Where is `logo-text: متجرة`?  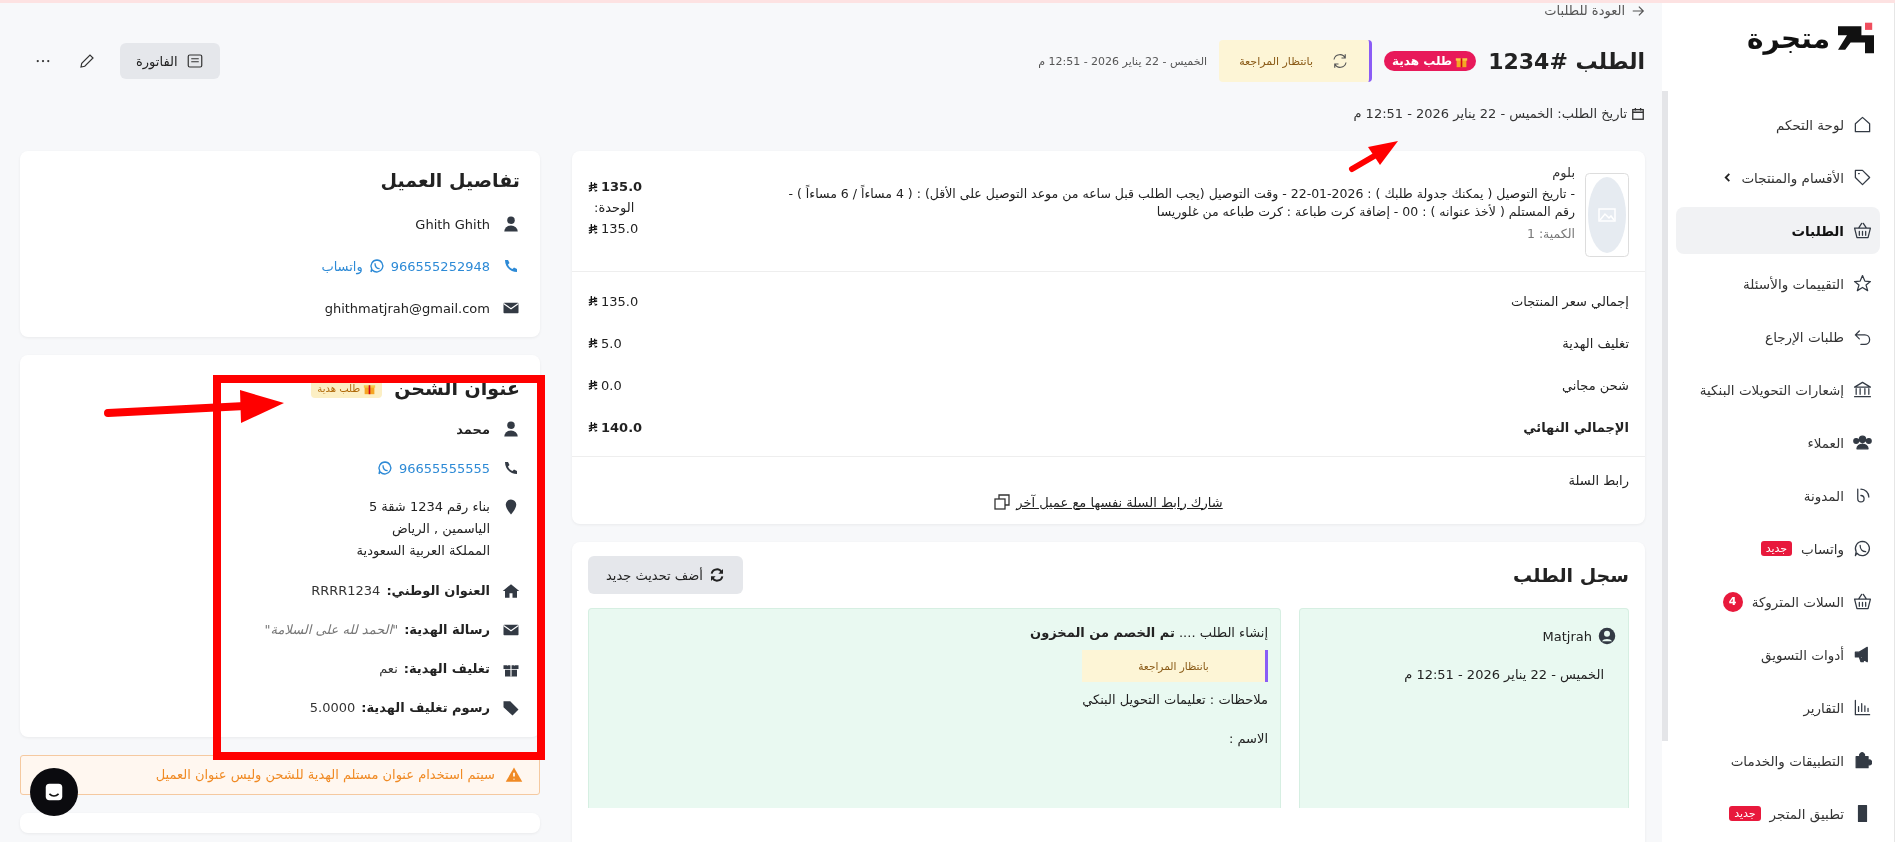 logo-text: متجرة is located at coordinates (1788, 38).